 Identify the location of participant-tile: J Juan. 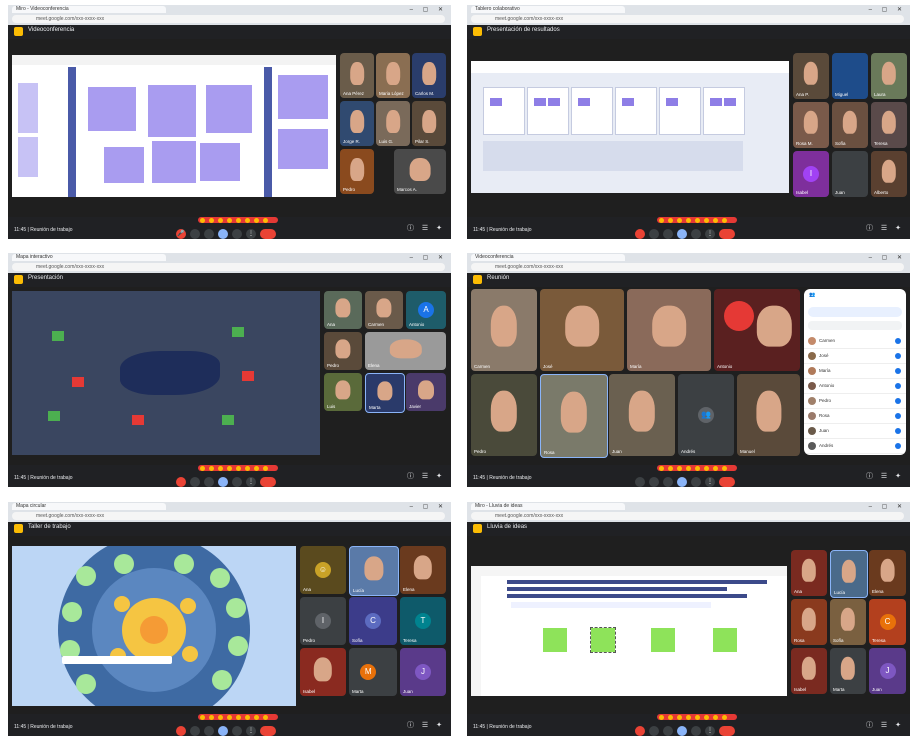
(423, 672).